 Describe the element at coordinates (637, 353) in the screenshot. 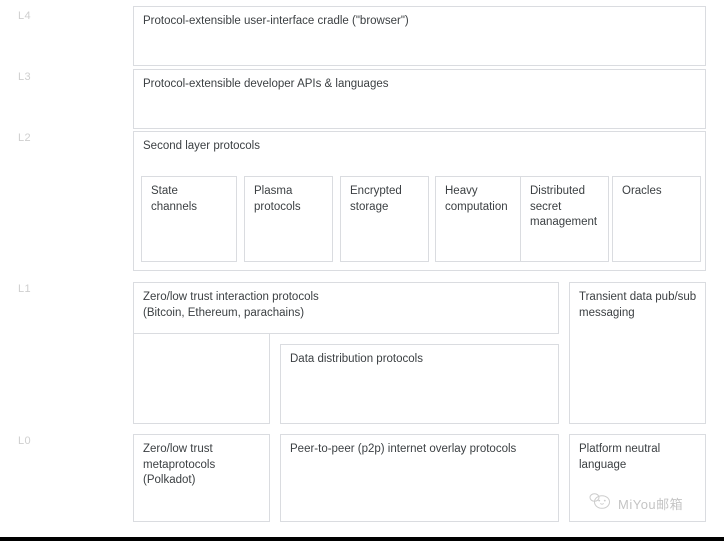

I see `box-transient-data-pubsub-messaging: Transient data pub/sub messaging` at that location.